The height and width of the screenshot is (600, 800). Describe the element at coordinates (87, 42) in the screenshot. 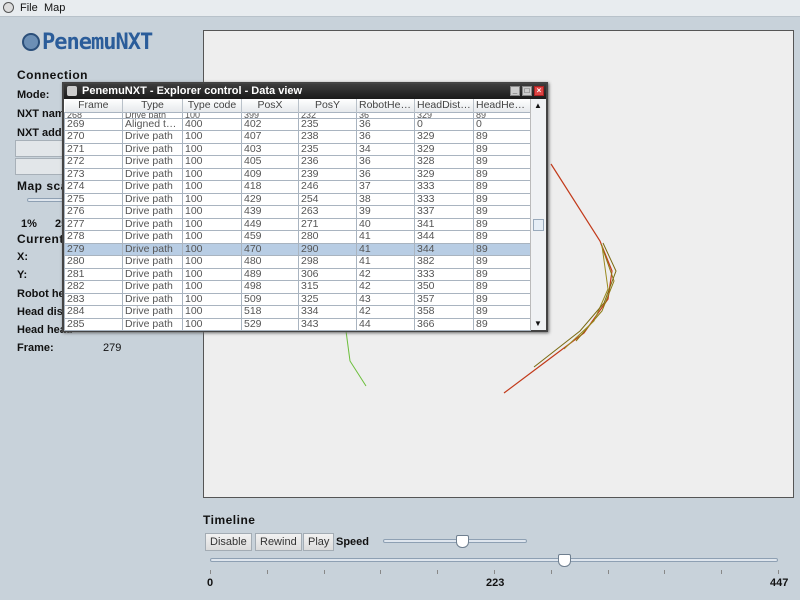

I see `logo: PenemuNXT` at that location.